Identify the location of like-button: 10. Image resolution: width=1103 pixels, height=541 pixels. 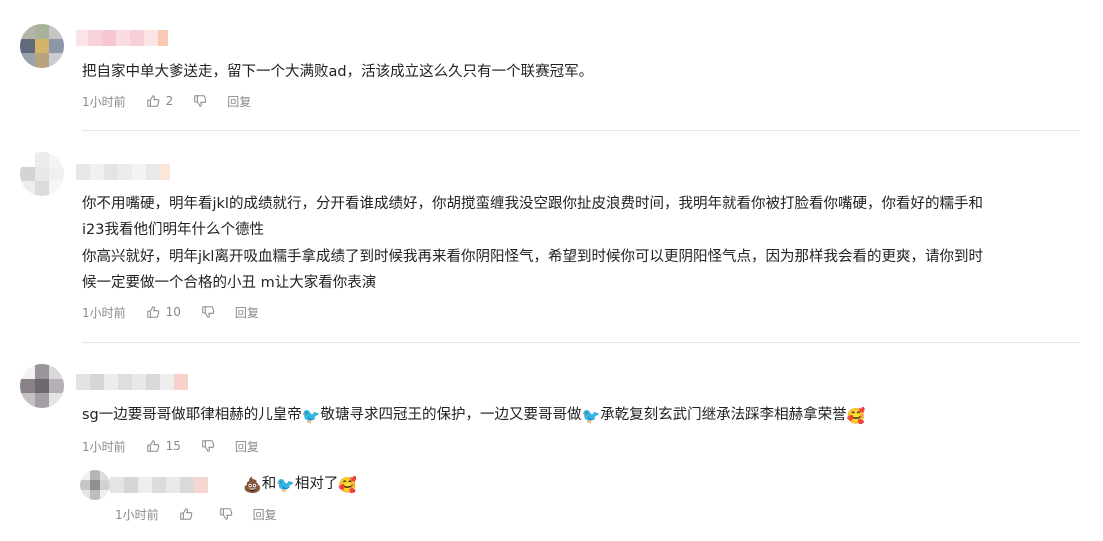
(163, 312).